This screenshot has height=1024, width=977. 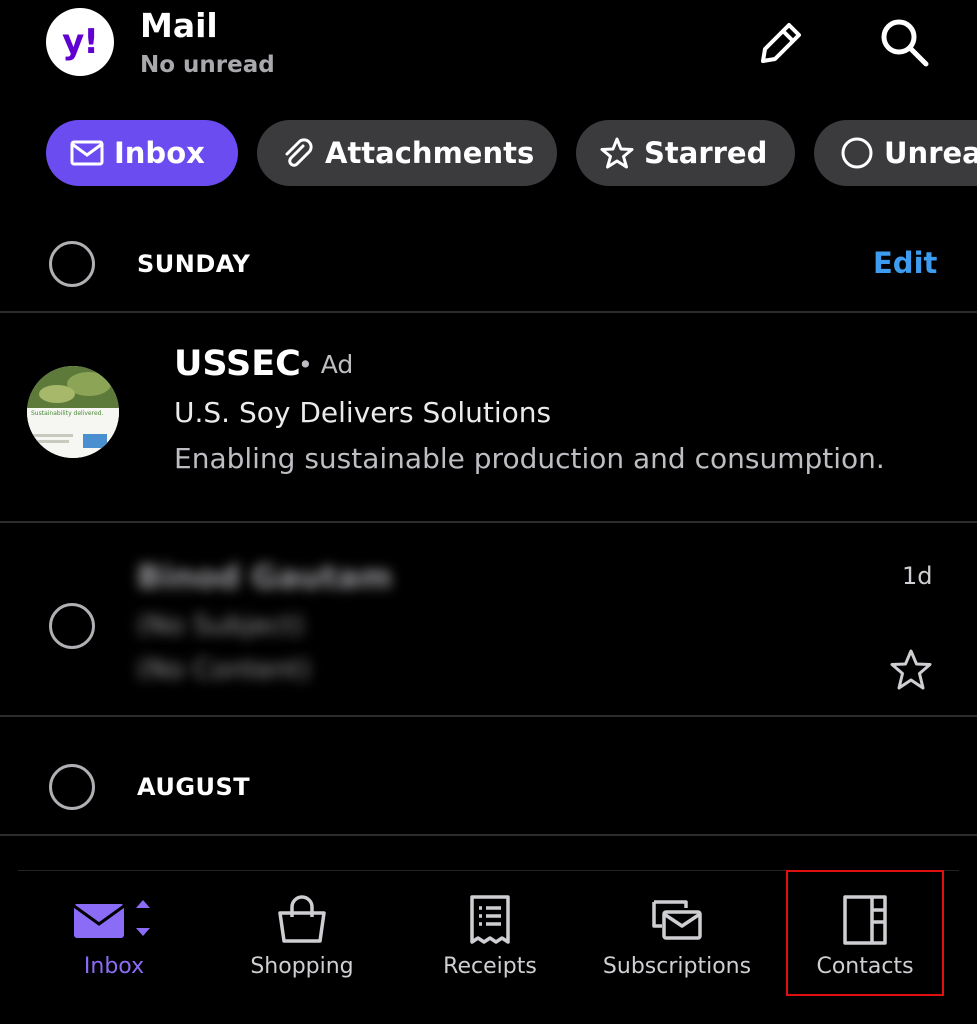 What do you see at coordinates (159, 153) in the screenshot?
I see `filter-chip-label: Inbox` at bounding box center [159, 153].